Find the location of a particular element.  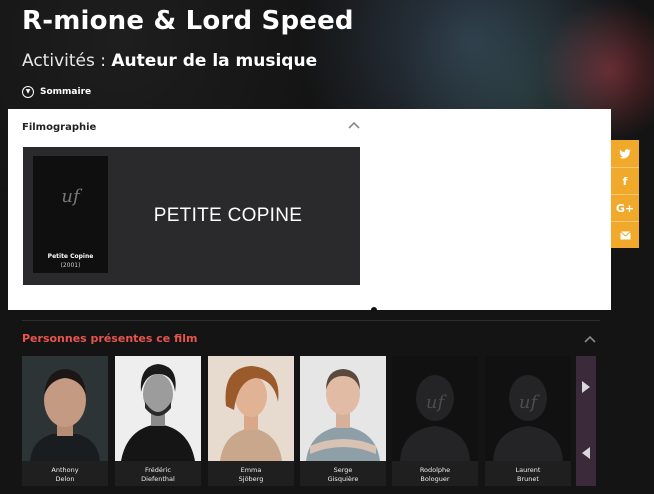

chevron-left-icon is located at coordinates (586, 453).